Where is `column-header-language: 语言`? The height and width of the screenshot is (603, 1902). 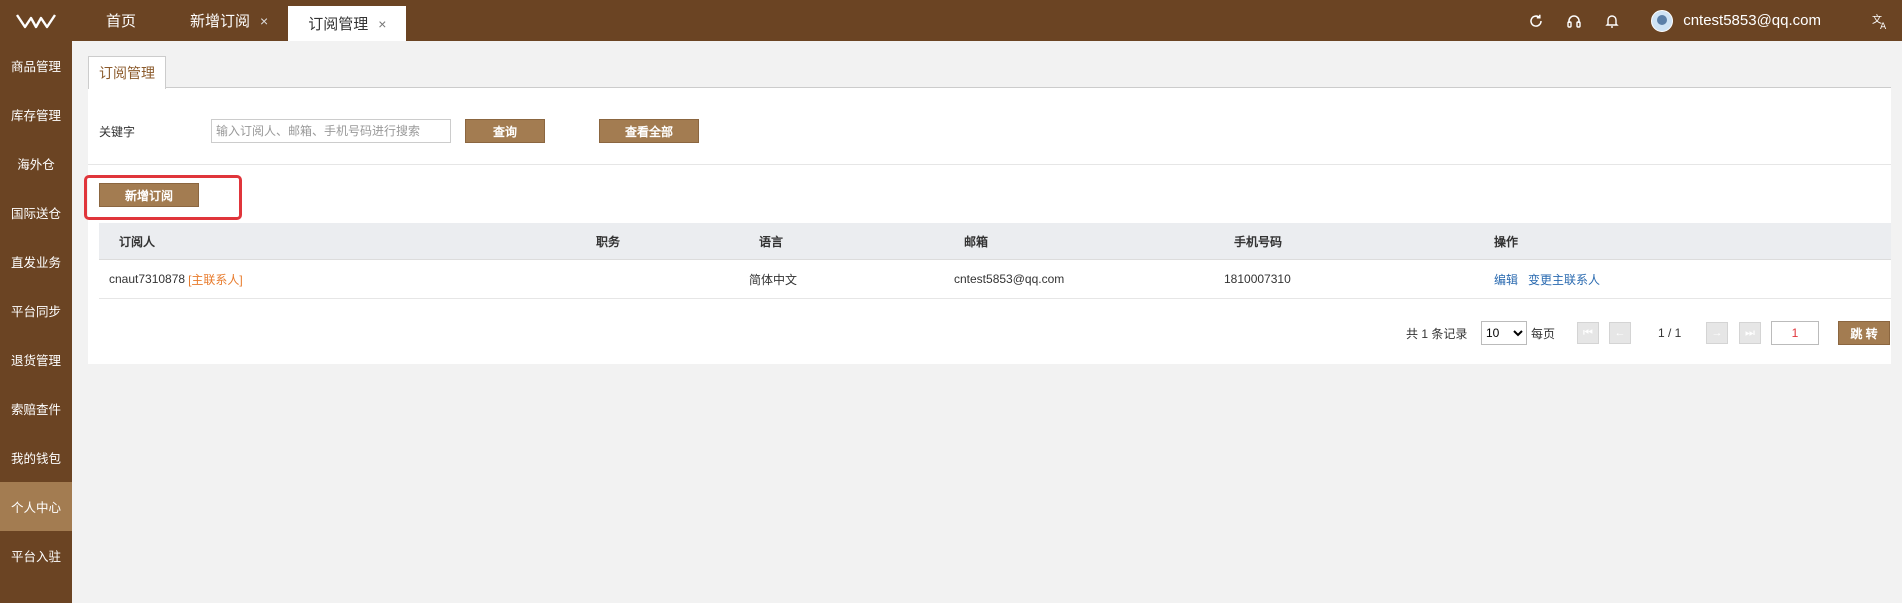
column-header-language: 语言 is located at coordinates (771, 241).